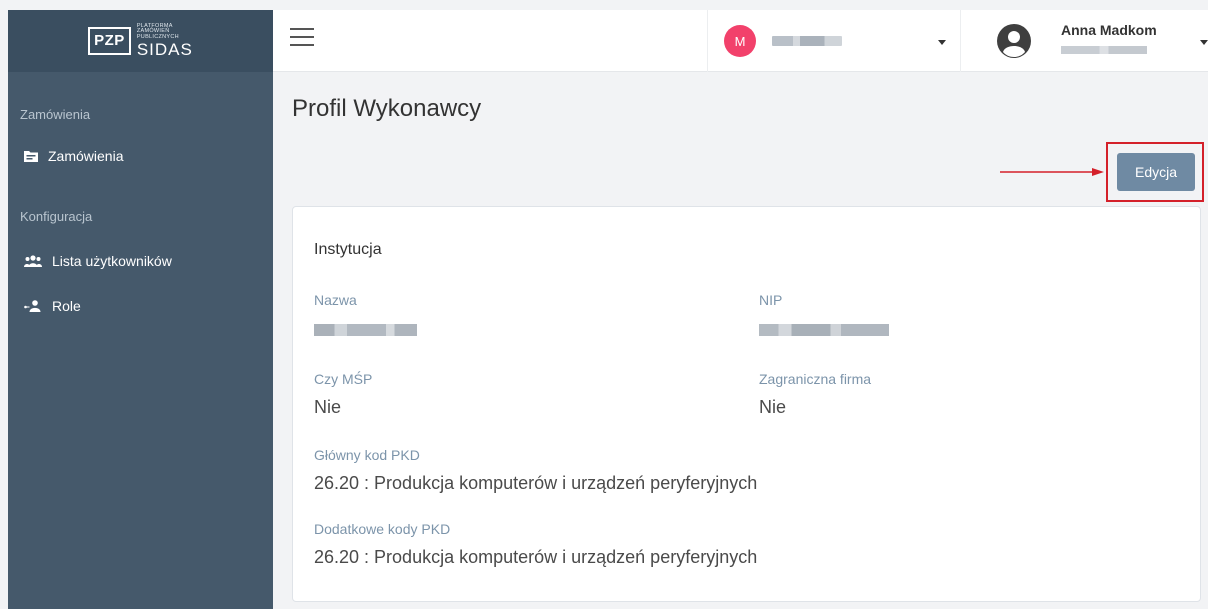 The height and width of the screenshot is (609, 1208). I want to click on user-role-icon, so click(32, 306).